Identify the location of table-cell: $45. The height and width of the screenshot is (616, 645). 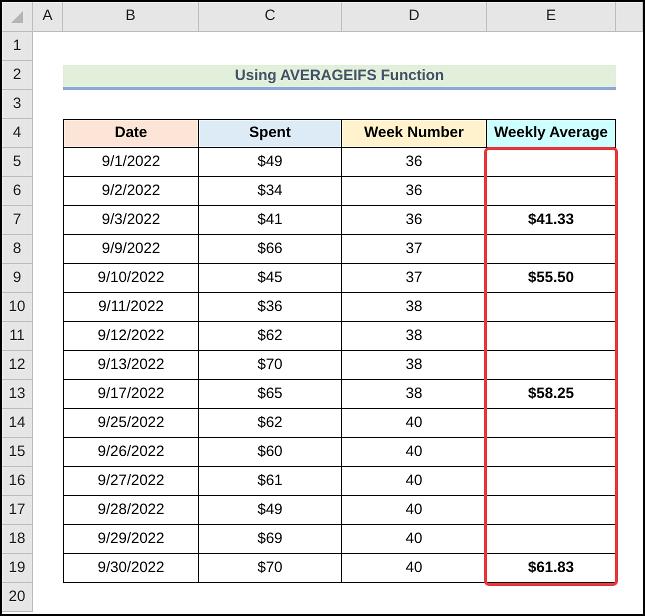
(270, 278).